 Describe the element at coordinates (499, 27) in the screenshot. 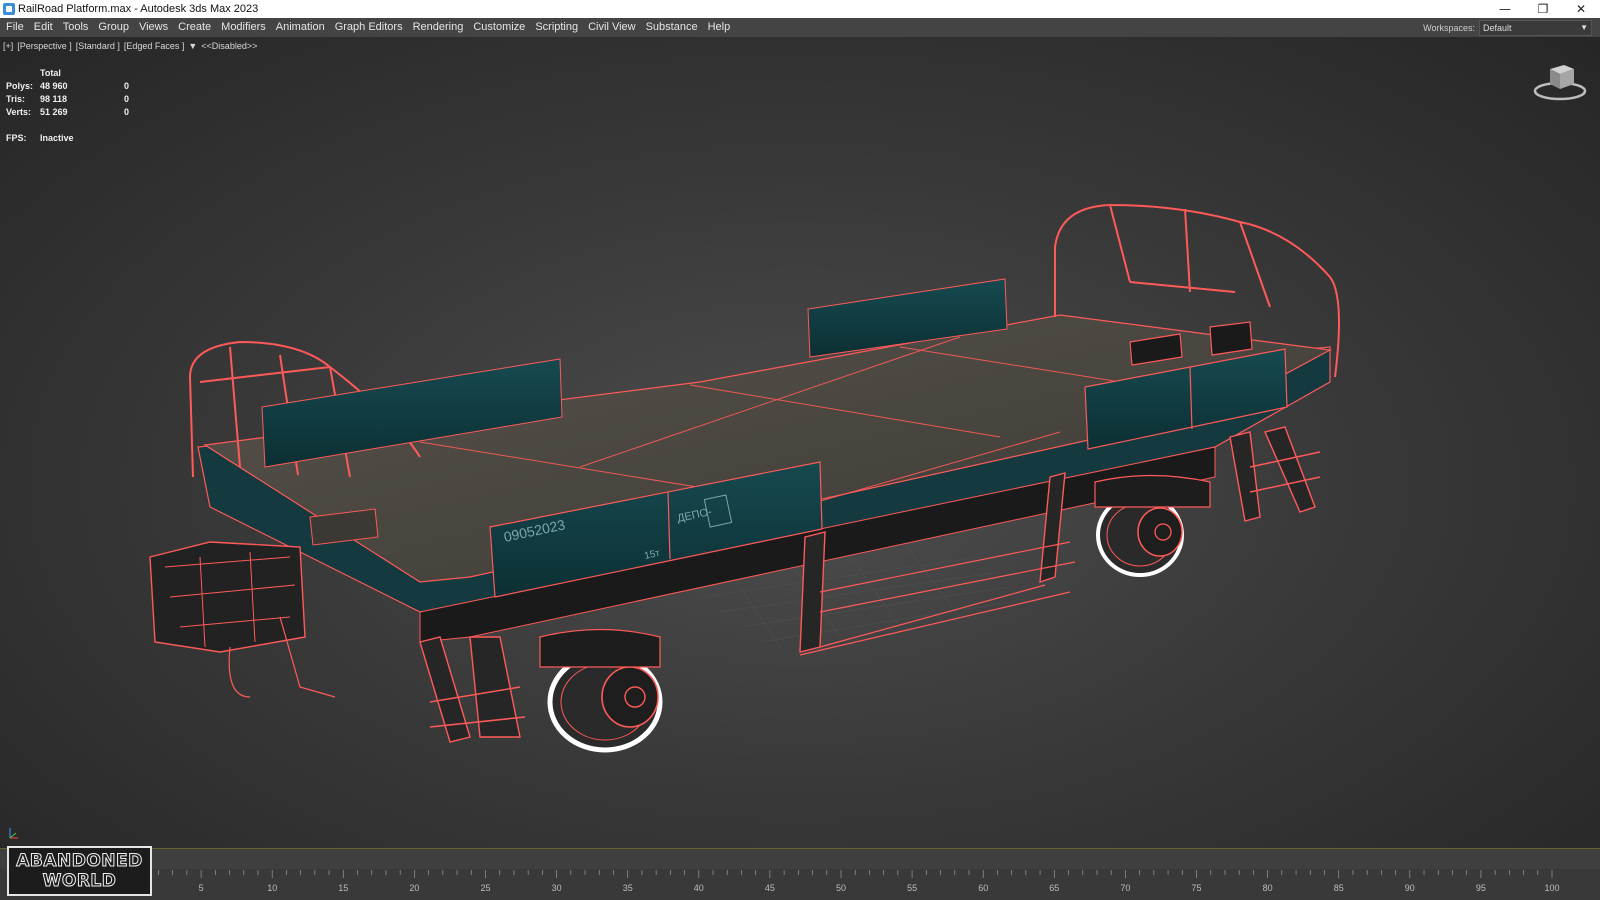

I see `menu-customize: Customize` at that location.